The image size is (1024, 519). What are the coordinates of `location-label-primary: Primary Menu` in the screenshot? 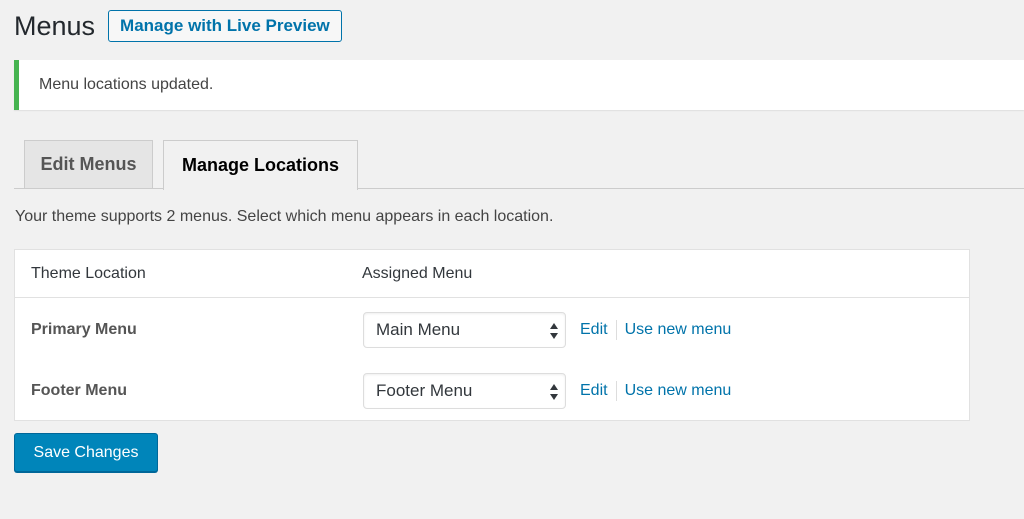 It's located at (84, 329).